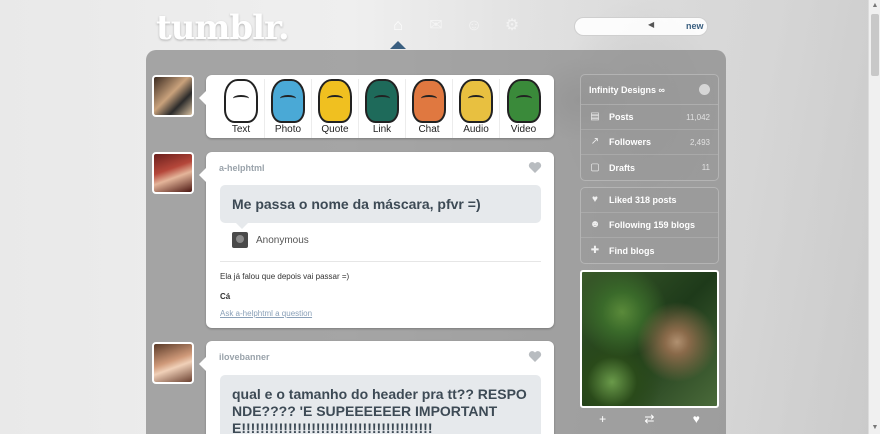  I want to click on video-figure-icon, so click(523, 101).